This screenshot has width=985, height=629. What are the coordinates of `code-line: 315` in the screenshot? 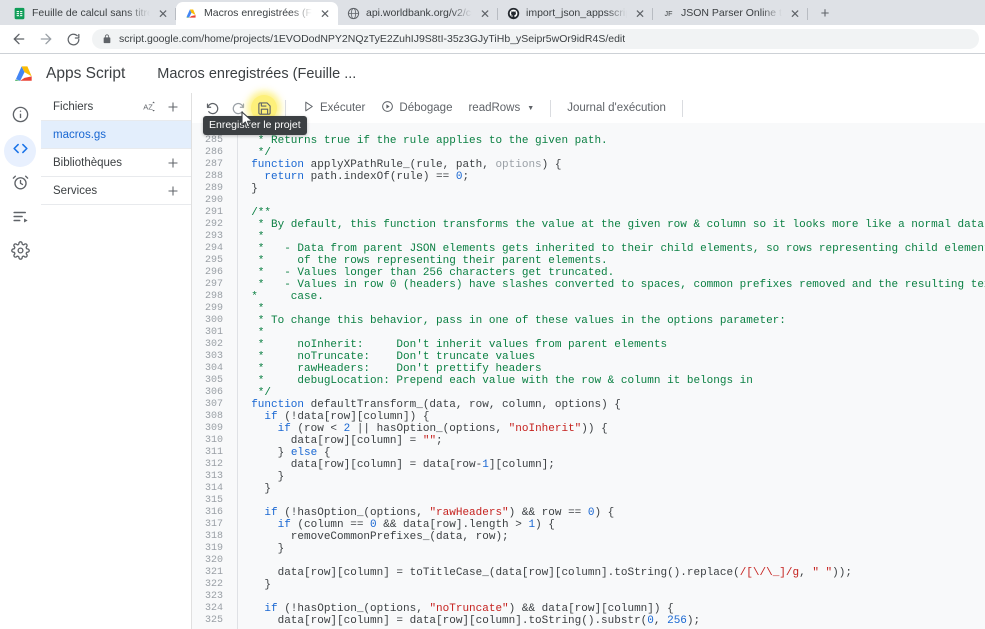 It's located at (588, 501).